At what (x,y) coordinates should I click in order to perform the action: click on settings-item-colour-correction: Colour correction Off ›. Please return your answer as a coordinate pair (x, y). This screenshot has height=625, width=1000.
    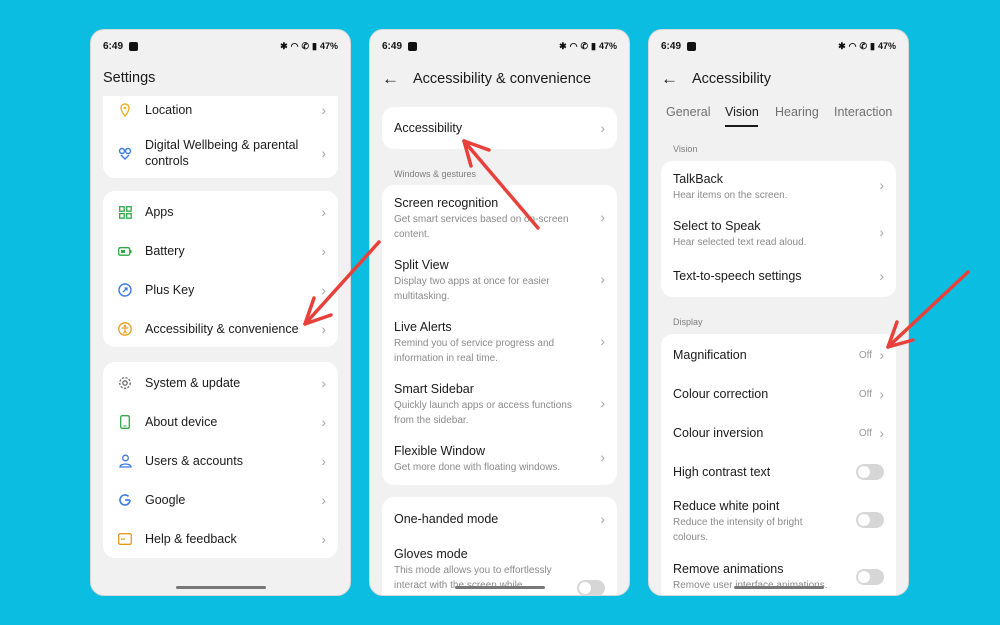
    Looking at the image, I should click on (778, 394).